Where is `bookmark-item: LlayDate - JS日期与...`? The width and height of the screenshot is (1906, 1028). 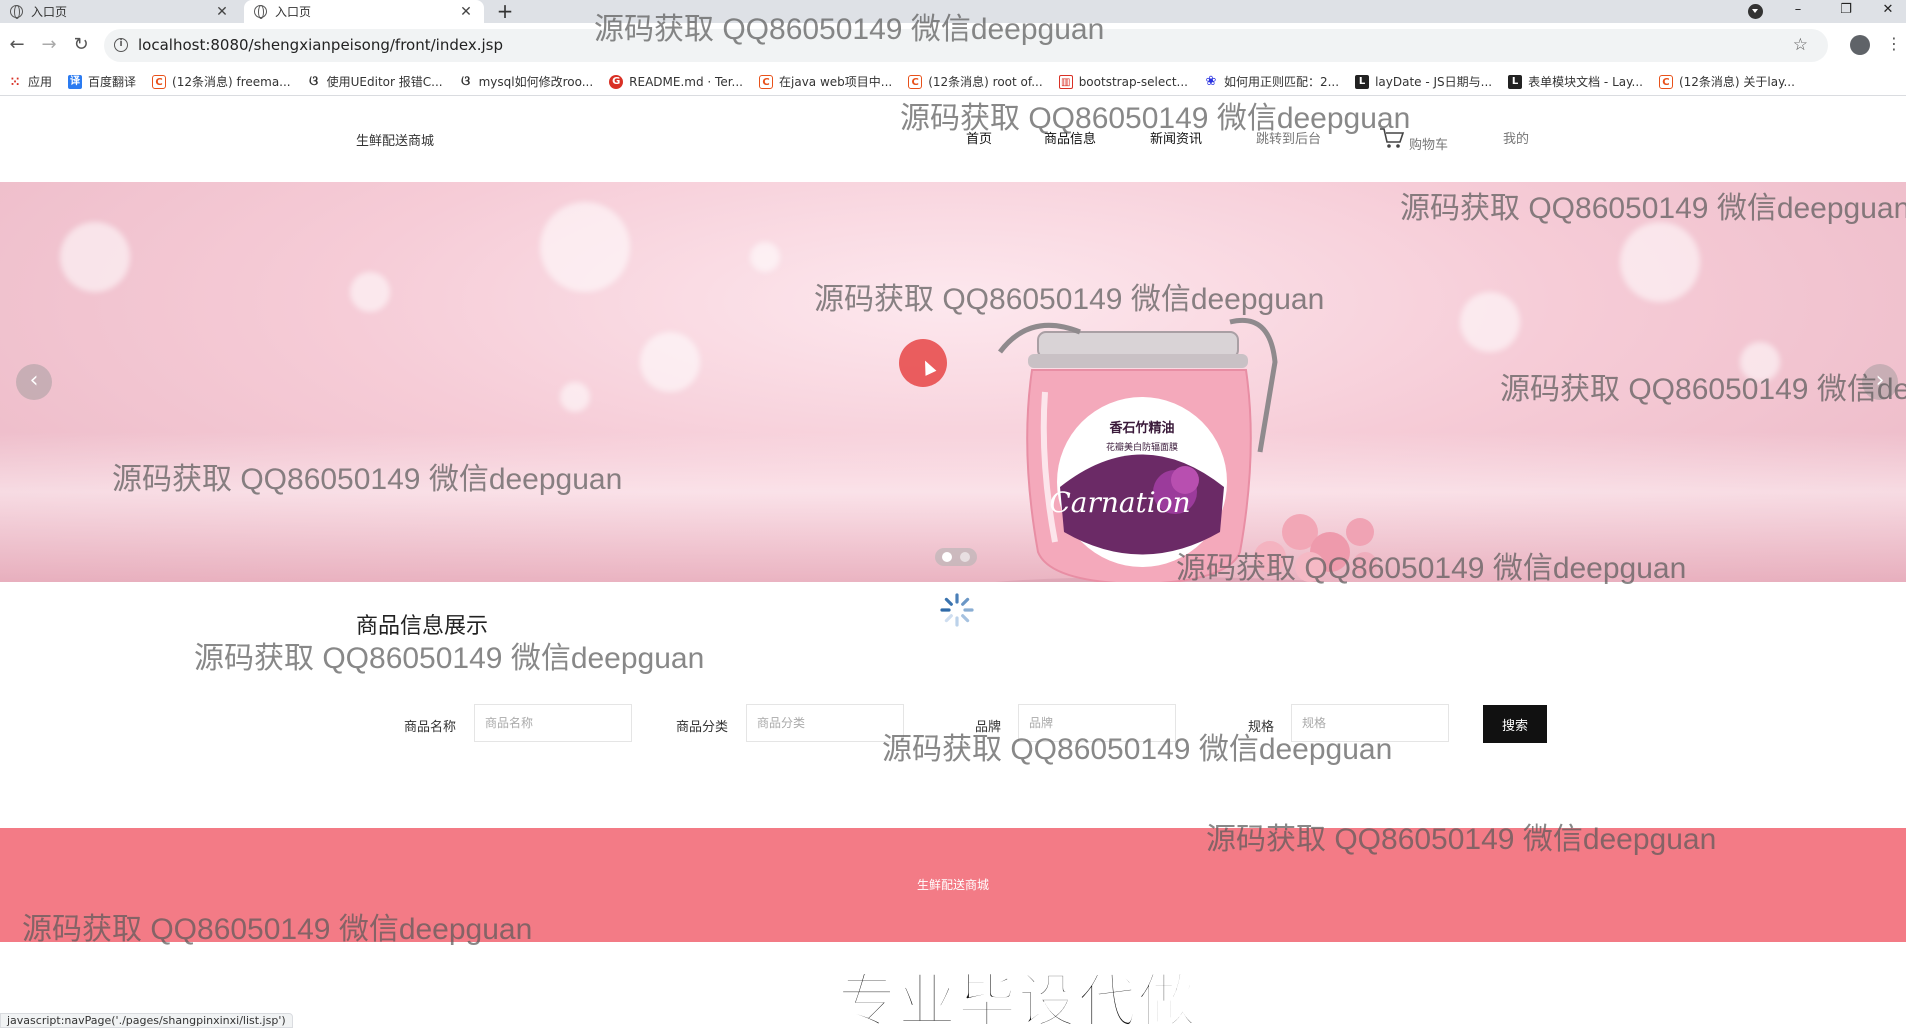 bookmark-item: LlayDate - JS日期与... is located at coordinates (1423, 81).